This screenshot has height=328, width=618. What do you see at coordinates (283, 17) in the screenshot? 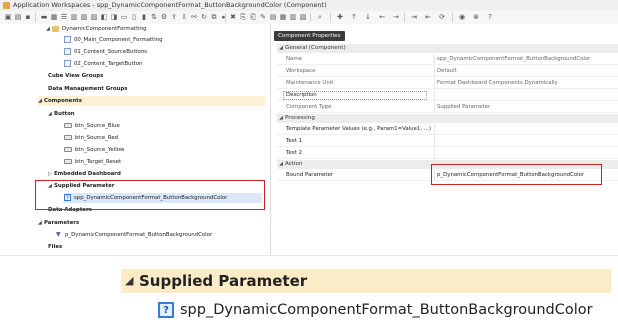
I see `preview-icon: ▦` at bounding box center [283, 17].